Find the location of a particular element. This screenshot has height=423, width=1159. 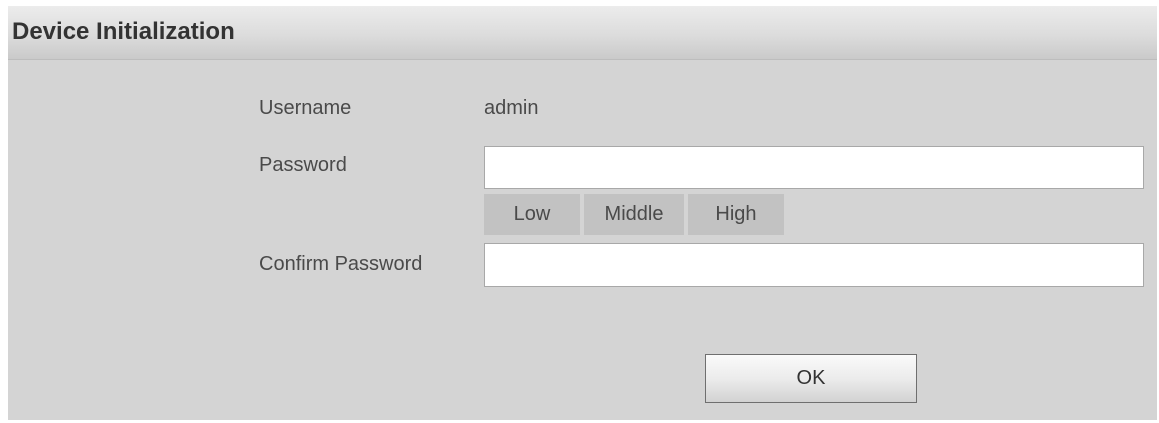

password-label: Password is located at coordinates (303, 165).